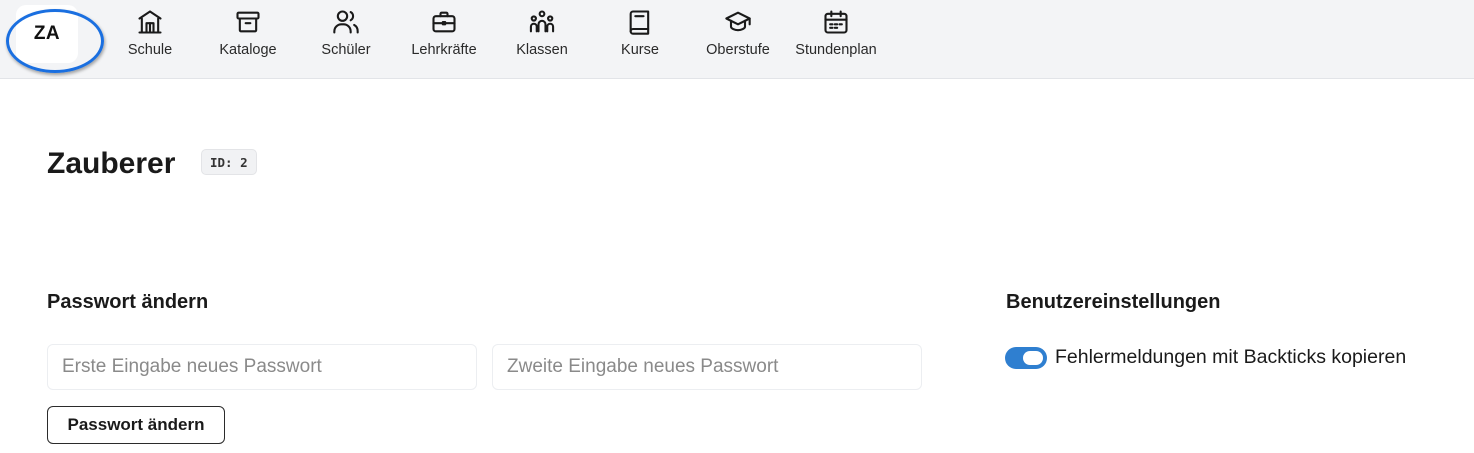 This screenshot has width=1474, height=453. I want to click on nav-item-oberstufe: Oberstufe, so click(738, 38).